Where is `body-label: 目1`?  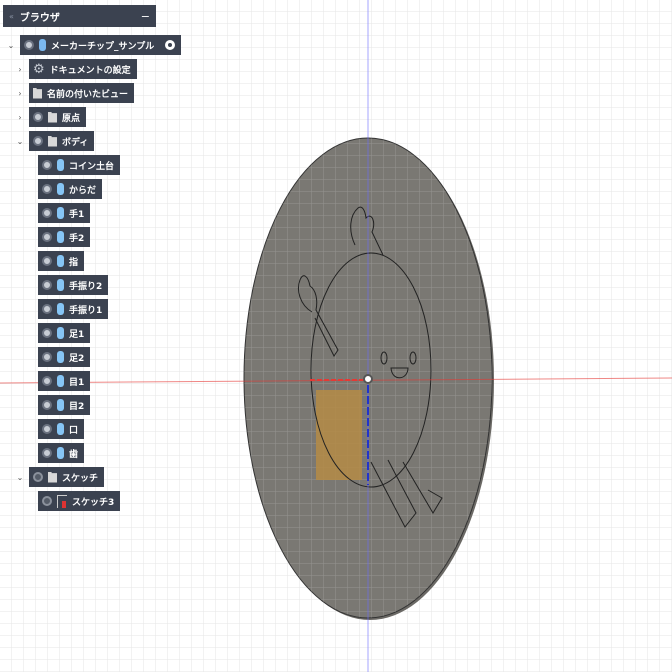 body-label: 目1 is located at coordinates (77, 382).